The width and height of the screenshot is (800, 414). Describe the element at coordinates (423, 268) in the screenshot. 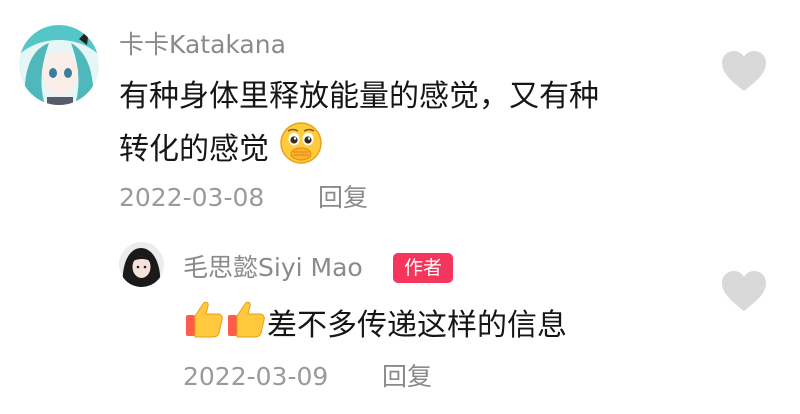

I see `author-badge: 作者` at that location.